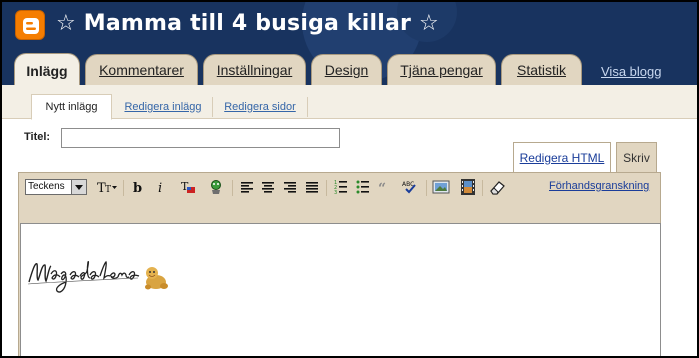 The width and height of the screenshot is (699, 358). Describe the element at coordinates (163, 107) in the screenshot. I see `subtab-edit-posts: Redigera inlägg` at that location.